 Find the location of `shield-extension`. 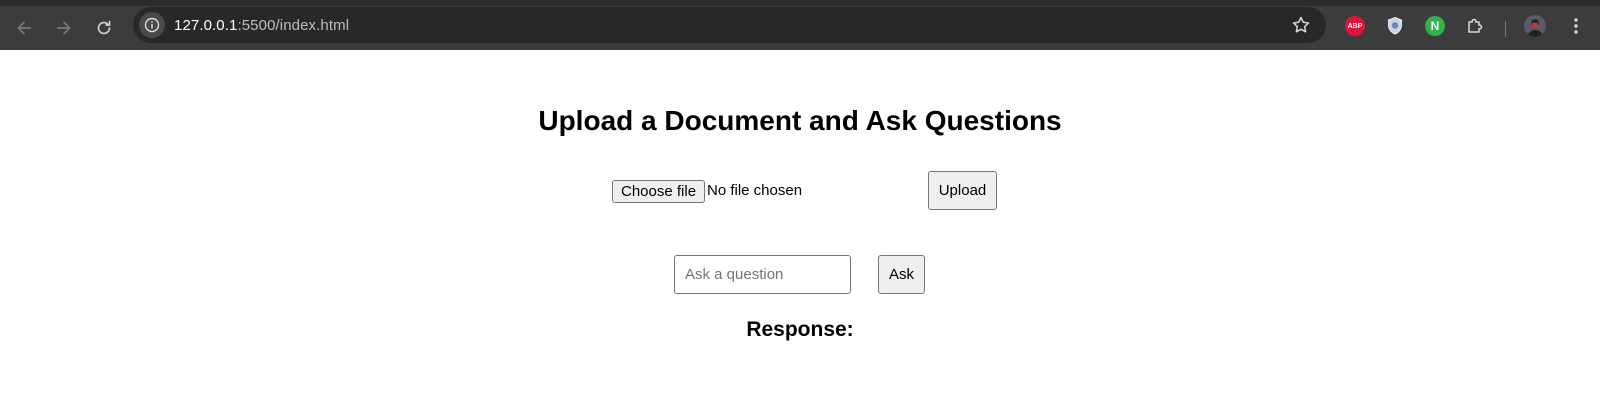

shield-extension is located at coordinates (1395, 26).